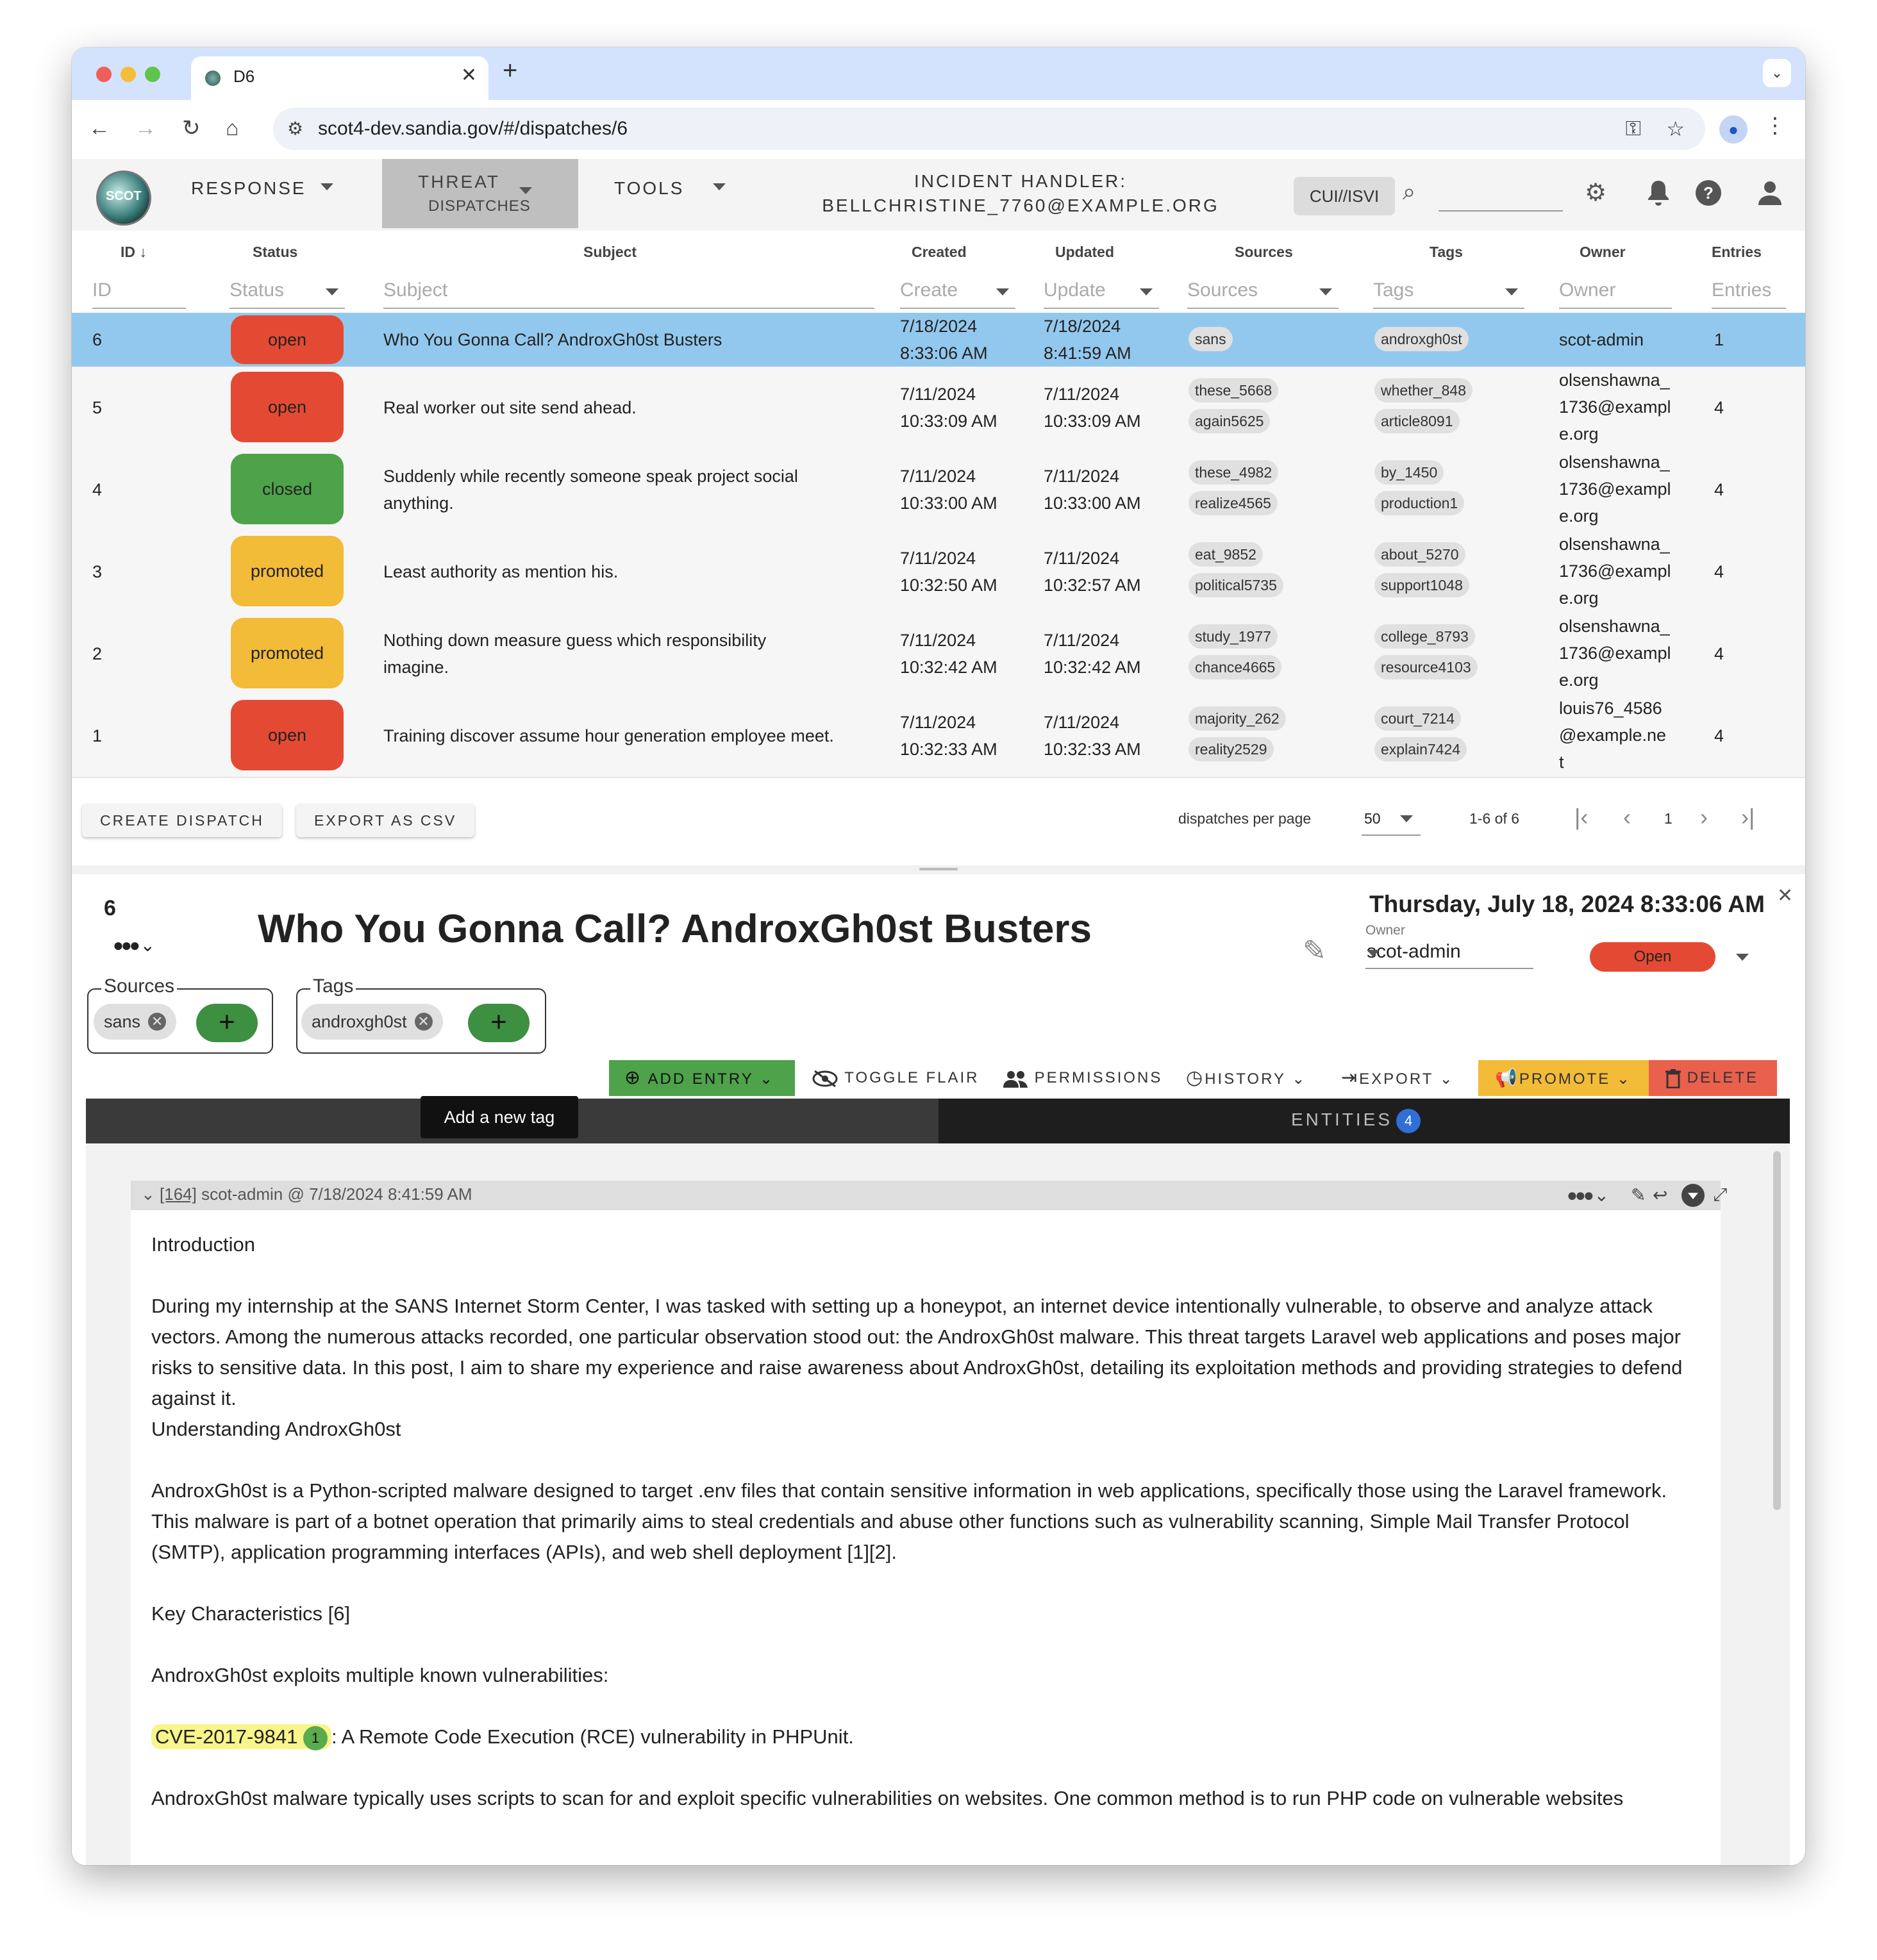 This screenshot has height=1960, width=1877. What do you see at coordinates (1314, 950) in the screenshot?
I see `edit-check-icon: ✎` at bounding box center [1314, 950].